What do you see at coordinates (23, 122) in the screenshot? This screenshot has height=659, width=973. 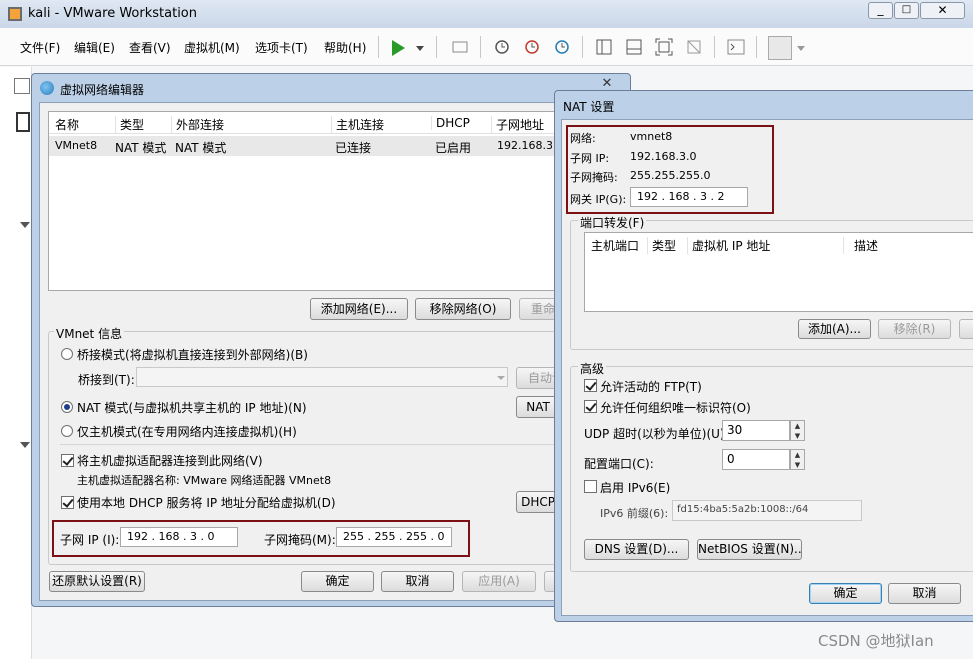 I see `library-icon` at bounding box center [23, 122].